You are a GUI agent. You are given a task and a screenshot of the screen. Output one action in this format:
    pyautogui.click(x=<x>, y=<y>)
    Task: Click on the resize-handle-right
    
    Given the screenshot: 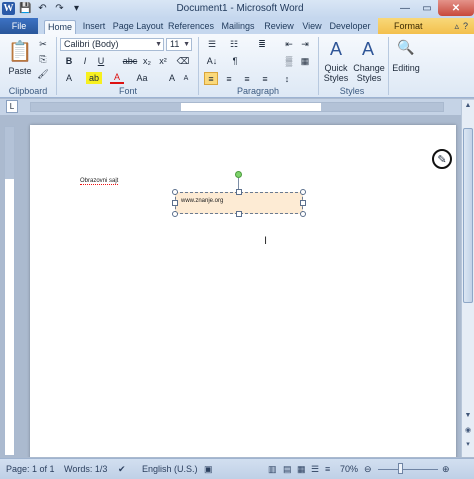 What is the action you would take?
    pyautogui.click(x=303, y=203)
    